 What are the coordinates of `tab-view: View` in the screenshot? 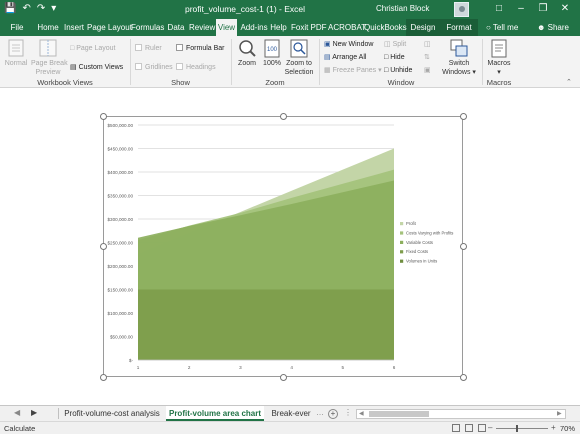 It's located at (226, 27).